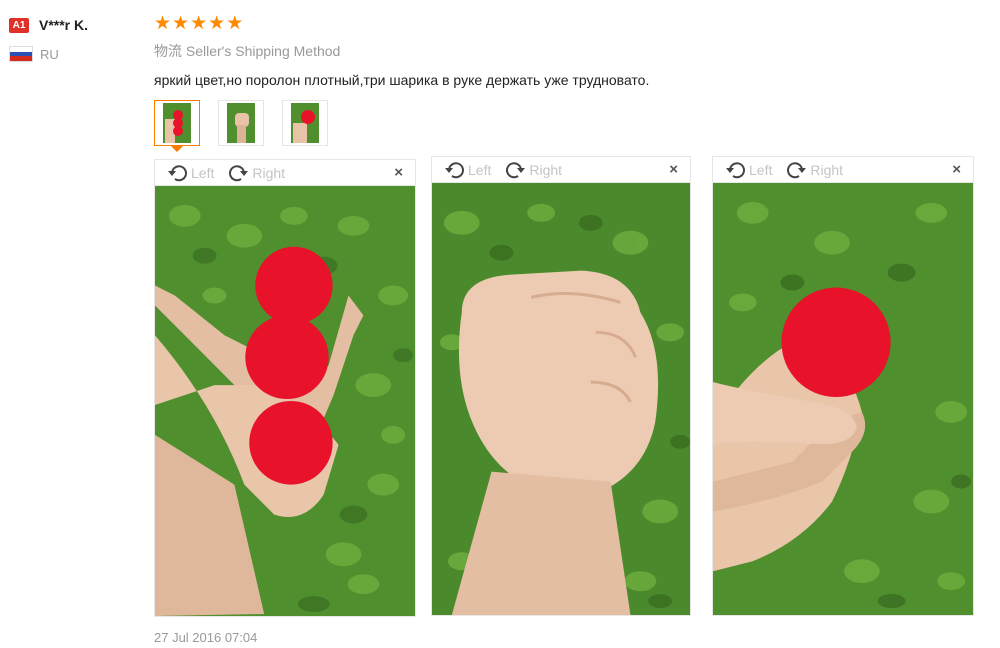 This screenshot has width=1000, height=648. What do you see at coordinates (168, 51) in the screenshot?
I see `shipping-prefix: 物流` at bounding box center [168, 51].